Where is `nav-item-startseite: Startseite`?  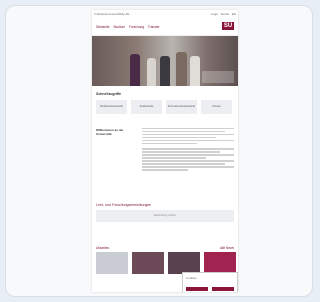
nav-item-startseite: Startseite is located at coordinates (102, 27).